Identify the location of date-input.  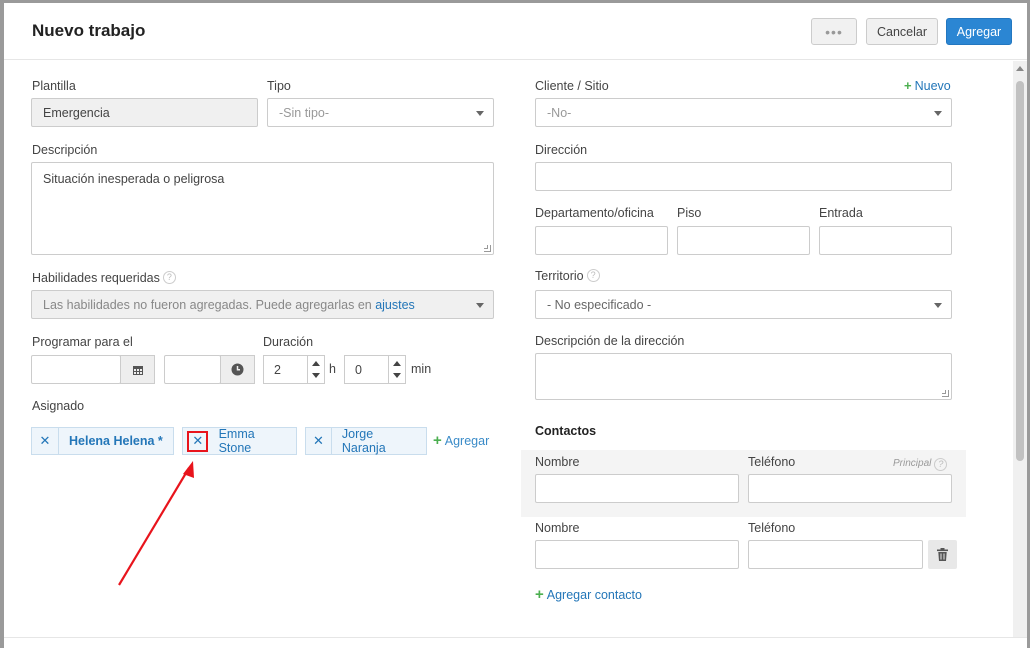
(76, 369).